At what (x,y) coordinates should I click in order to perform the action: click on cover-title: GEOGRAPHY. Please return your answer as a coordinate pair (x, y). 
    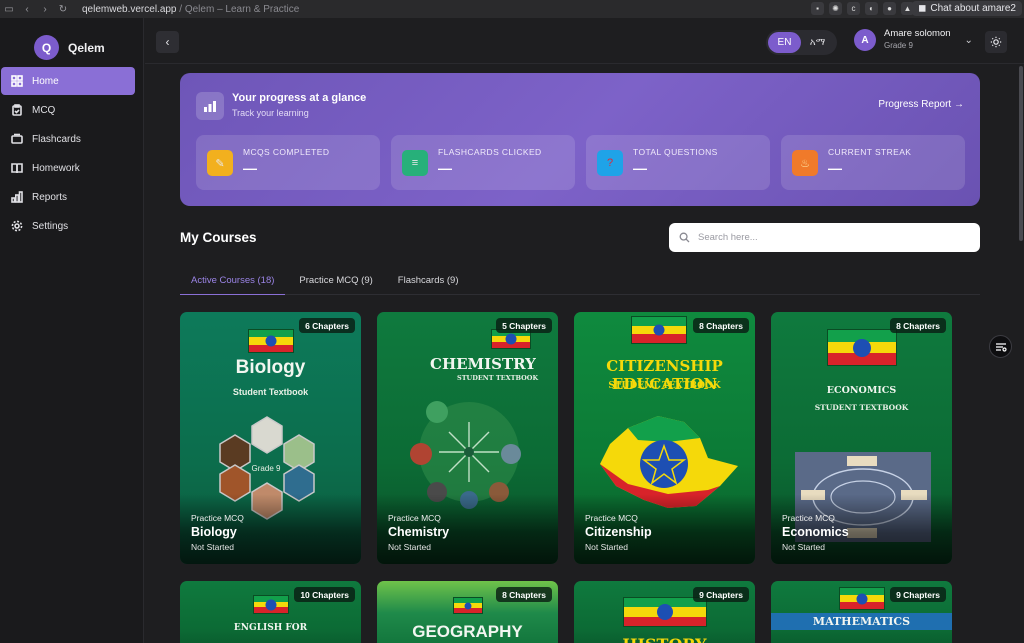
    Looking at the image, I should click on (467, 631).